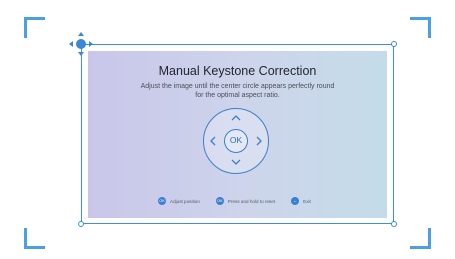 The image size is (455, 259). Describe the element at coordinates (394, 224) in the screenshot. I see `corner-handle-bottom-right` at that location.